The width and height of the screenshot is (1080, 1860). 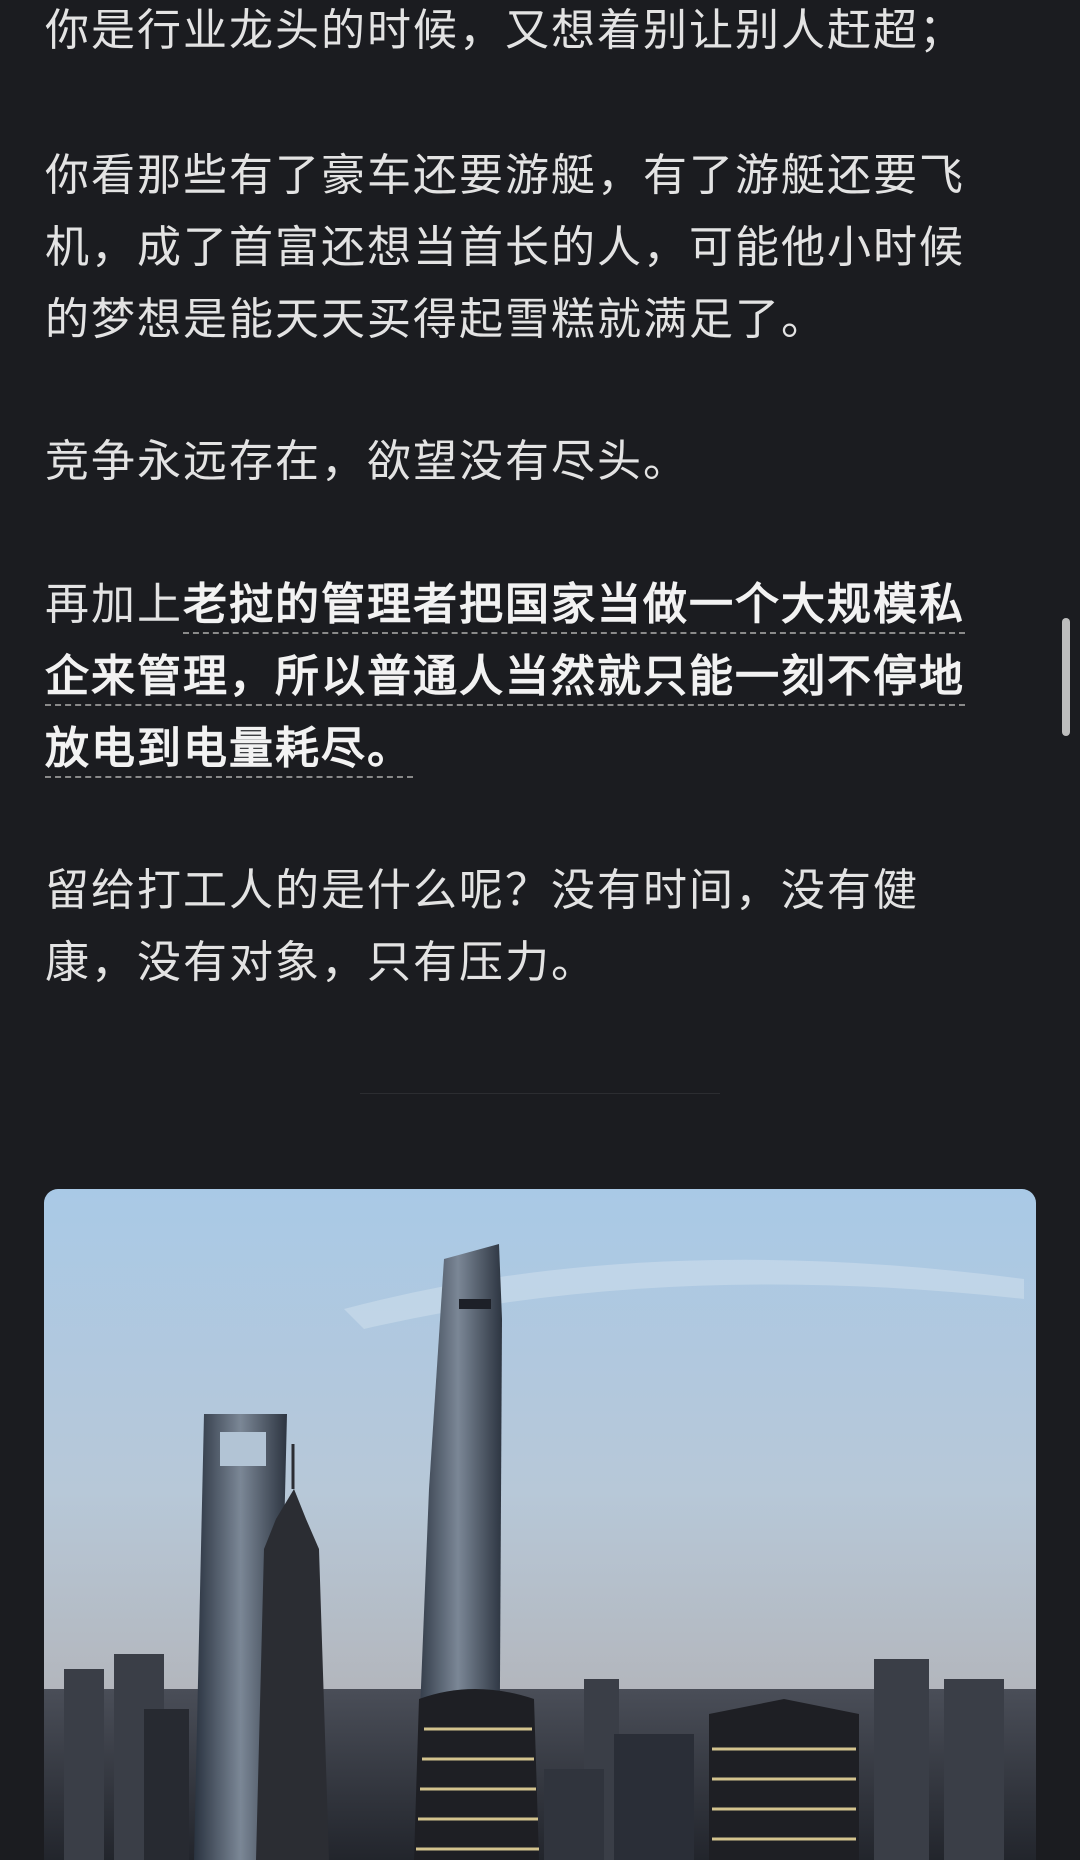 What do you see at coordinates (114, 604) in the screenshot?
I see `paragraph-4-prefix: 再加上` at bounding box center [114, 604].